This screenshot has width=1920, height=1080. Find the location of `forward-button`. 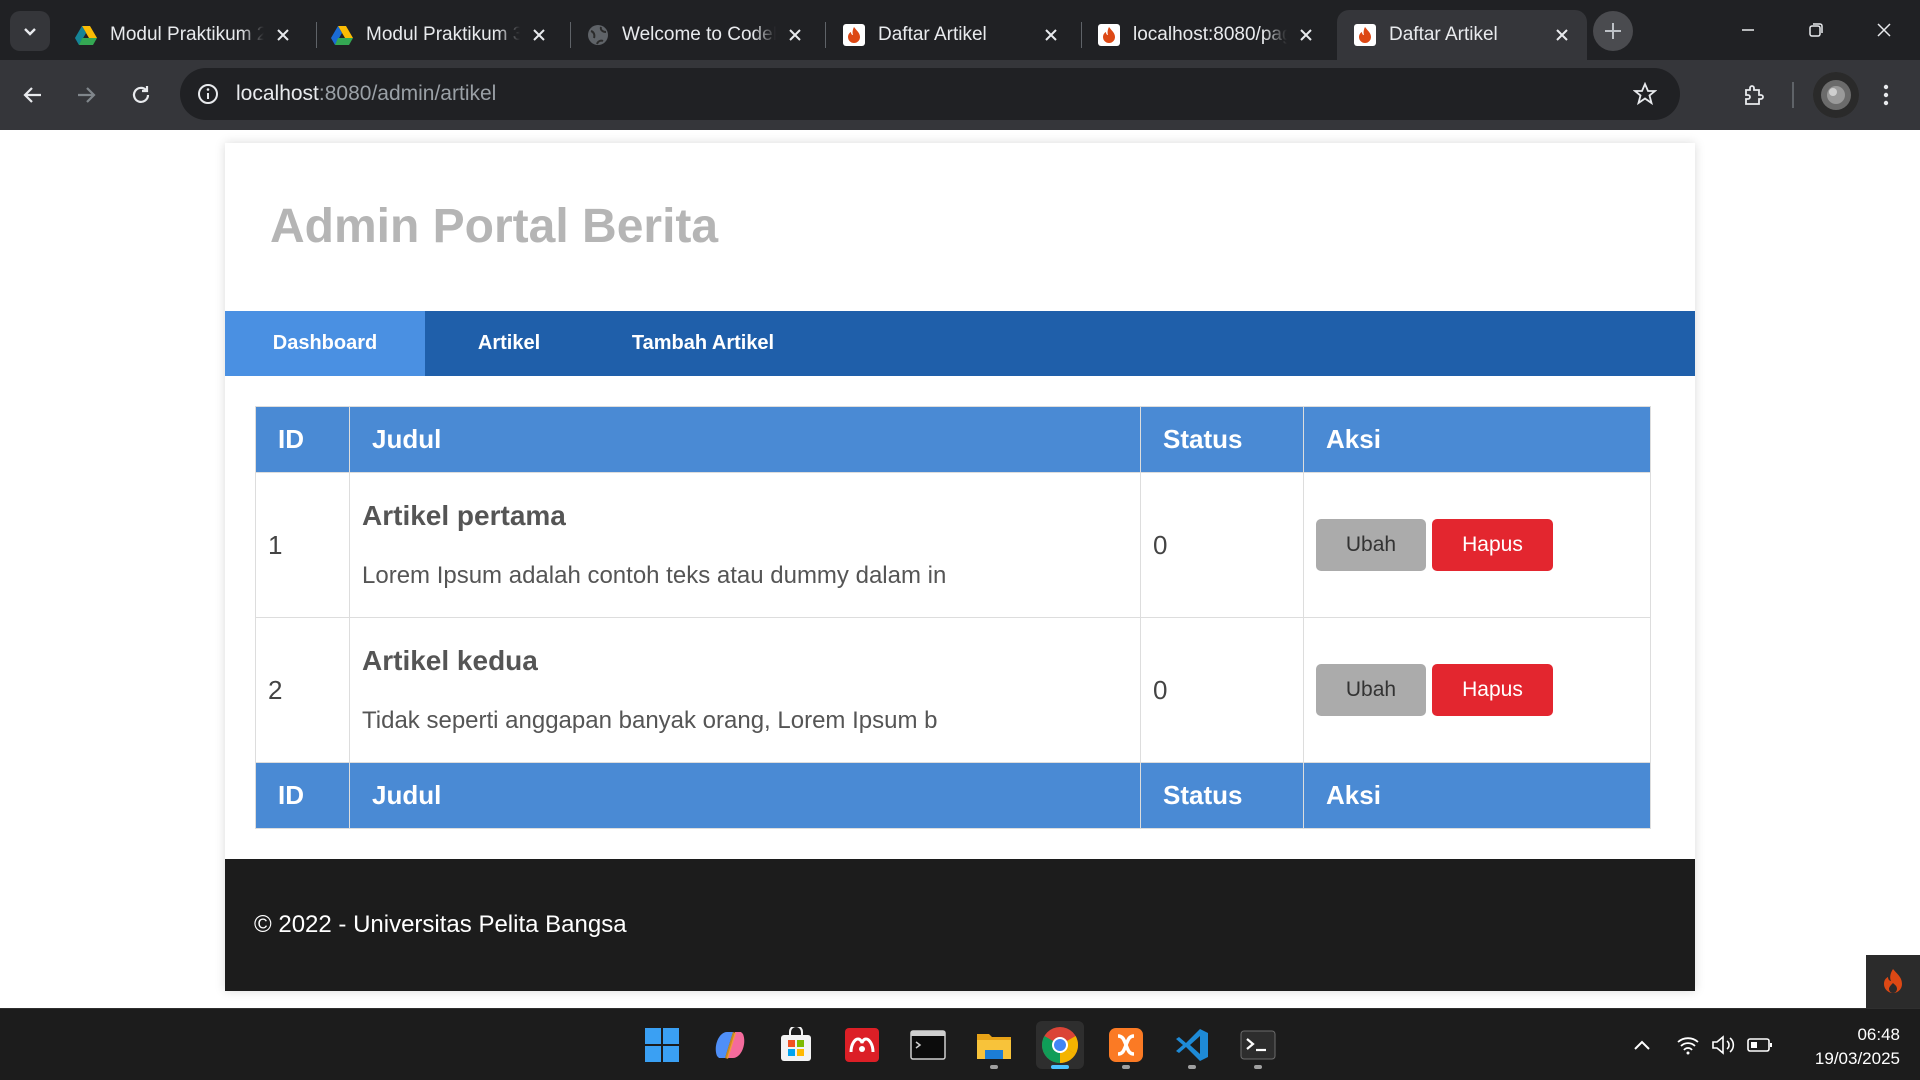

forward-button is located at coordinates (86, 95).